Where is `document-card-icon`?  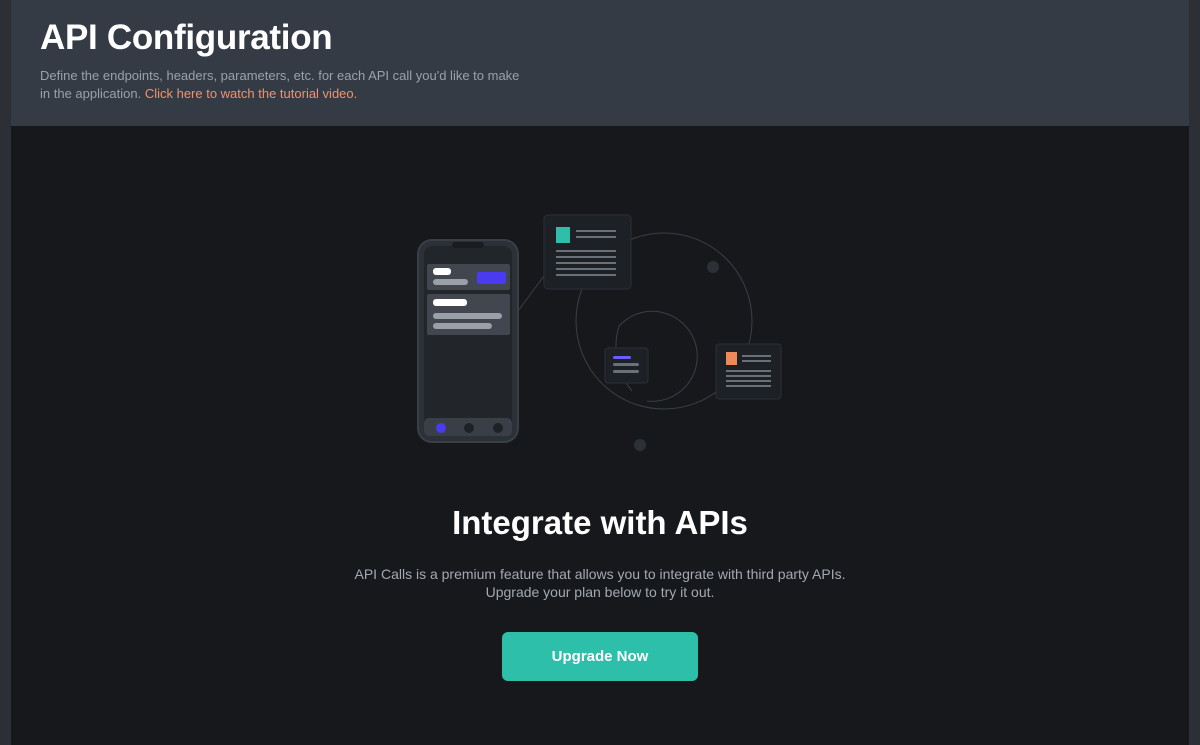 document-card-icon is located at coordinates (587, 252).